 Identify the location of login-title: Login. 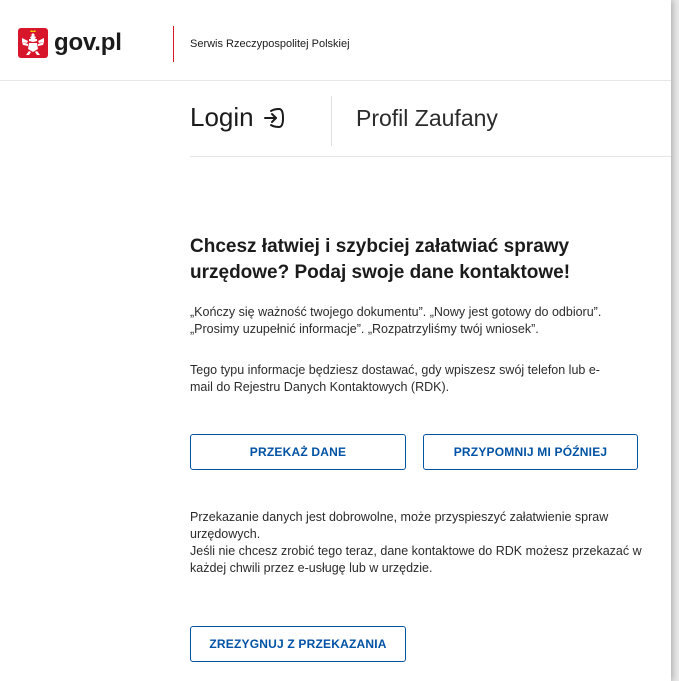
(238, 117).